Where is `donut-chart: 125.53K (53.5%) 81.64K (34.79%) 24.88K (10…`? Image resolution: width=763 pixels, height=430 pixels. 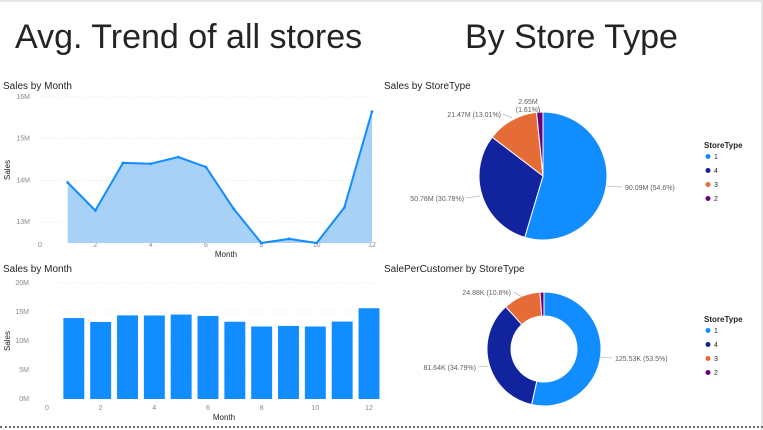
donut-chart: 125.53K (53.5%) 81.64K (34.79%) 24.88K (10… is located at coordinates (583, 348).